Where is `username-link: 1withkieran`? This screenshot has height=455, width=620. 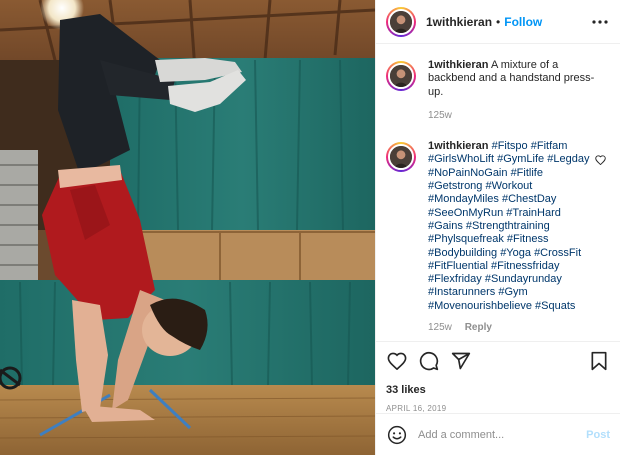 username-link: 1withkieran is located at coordinates (459, 22).